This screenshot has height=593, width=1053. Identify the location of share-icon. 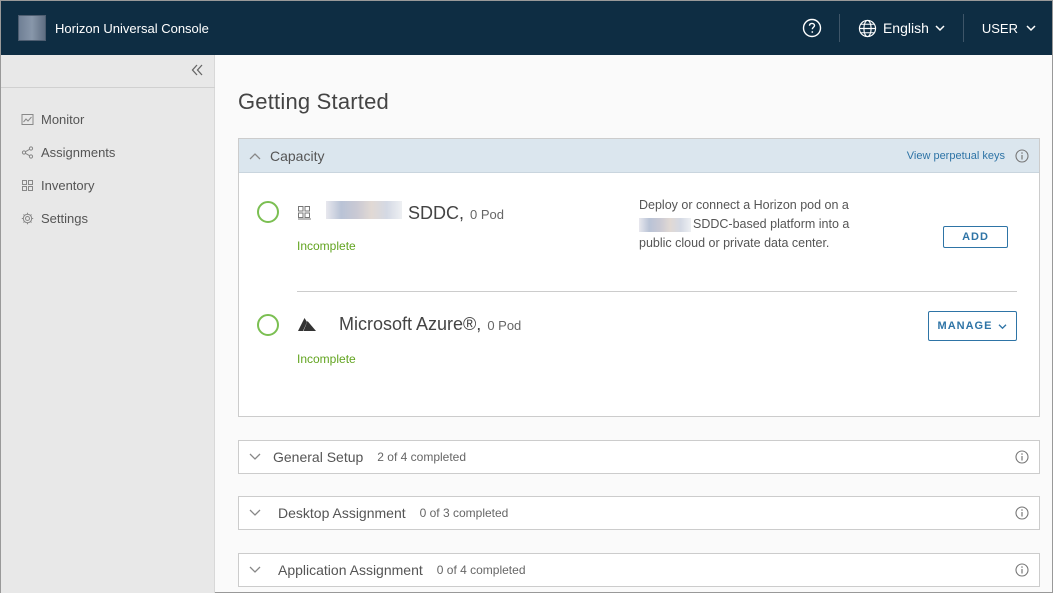
(27, 152).